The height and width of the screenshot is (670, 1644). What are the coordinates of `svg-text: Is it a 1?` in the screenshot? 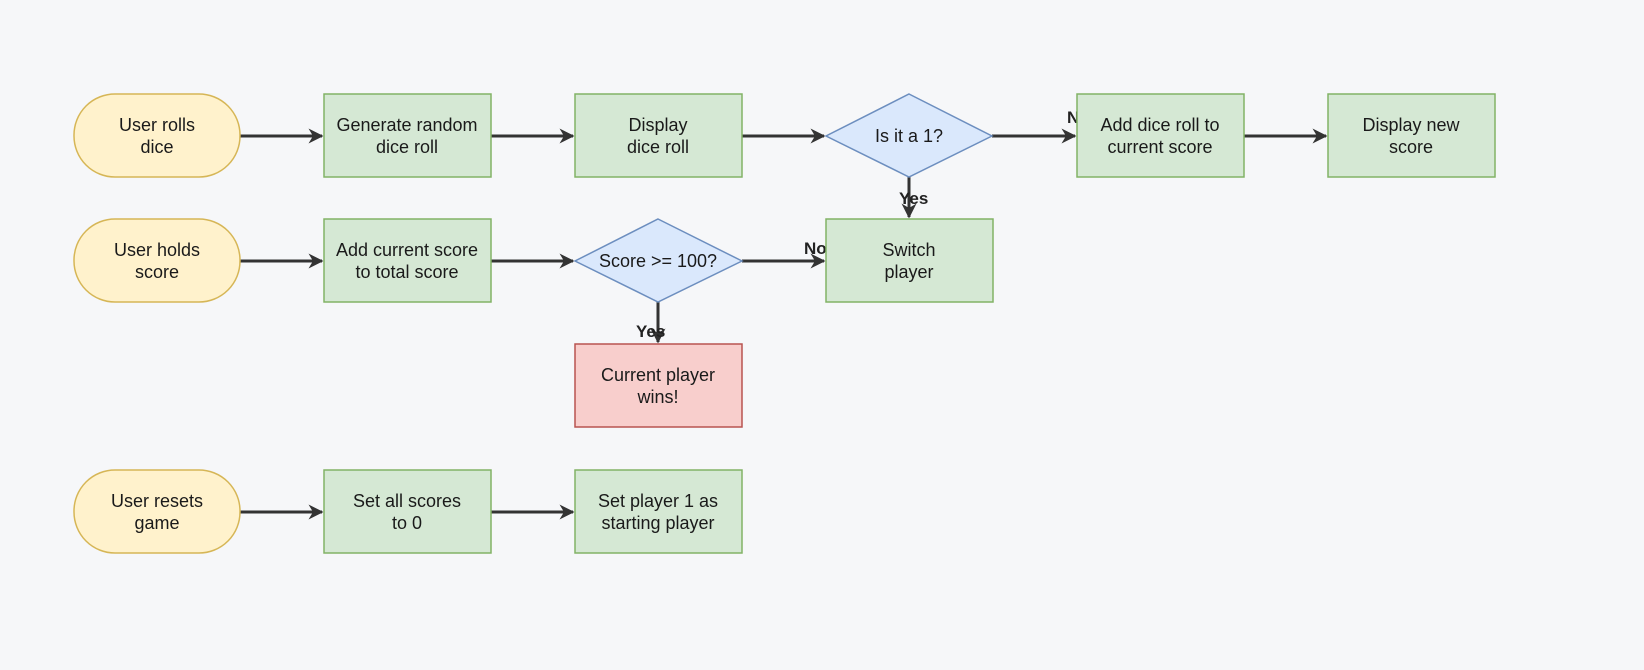 It's located at (909, 136).